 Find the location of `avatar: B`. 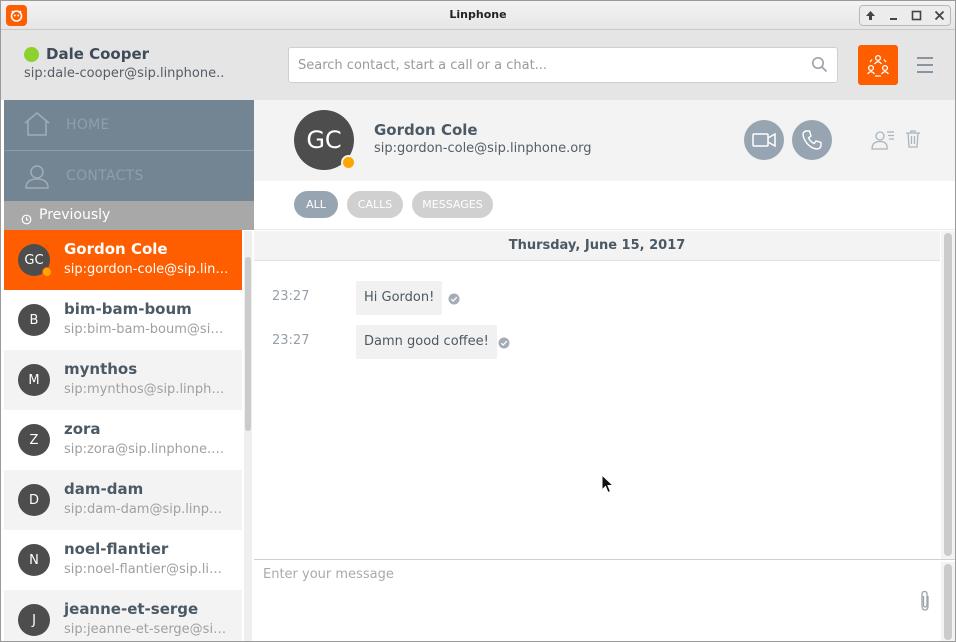

avatar: B is located at coordinates (34, 320).